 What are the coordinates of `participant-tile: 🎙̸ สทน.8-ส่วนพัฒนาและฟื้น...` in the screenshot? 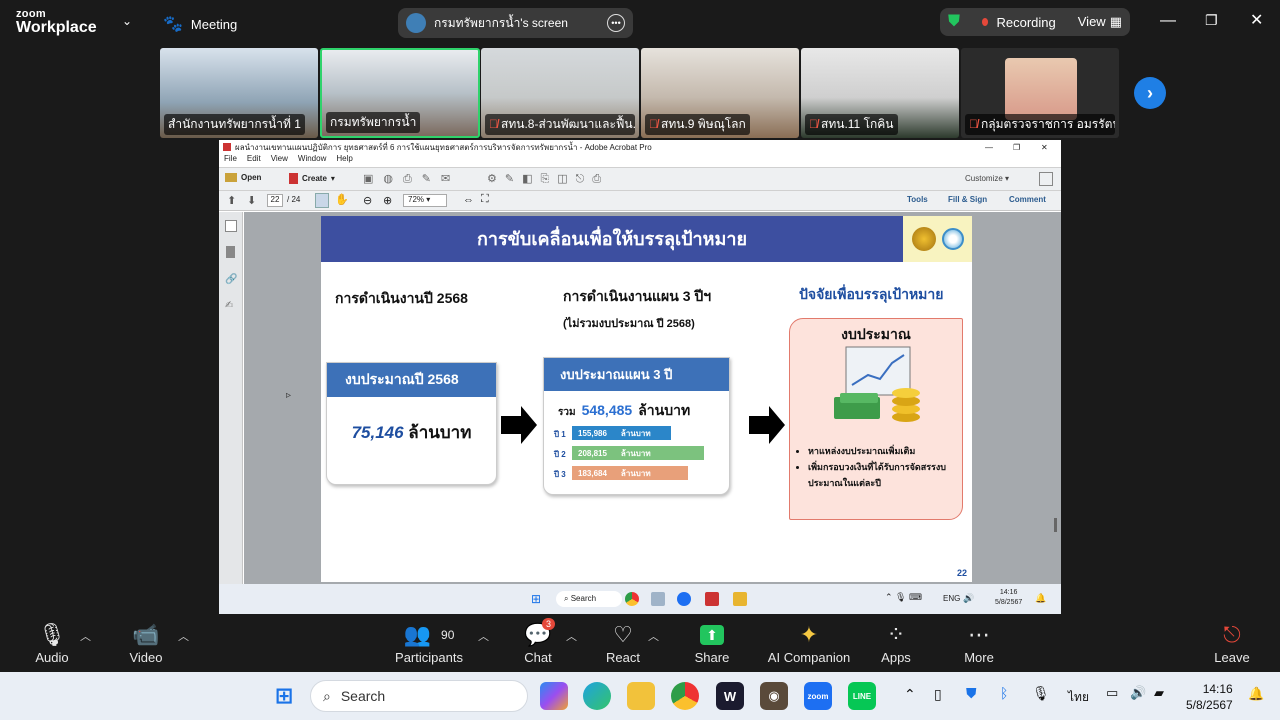 It's located at (560, 93).